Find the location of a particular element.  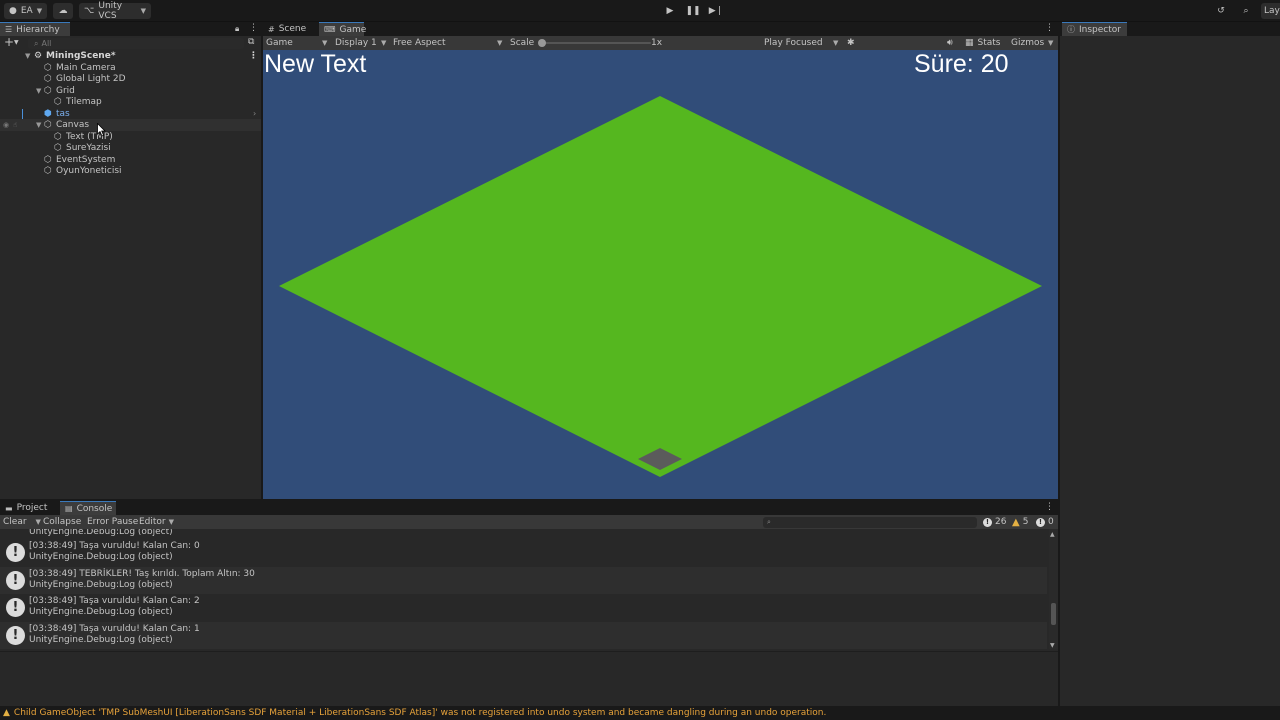

hierarchy-item-label: OyunYoneticisi is located at coordinates (89, 170).